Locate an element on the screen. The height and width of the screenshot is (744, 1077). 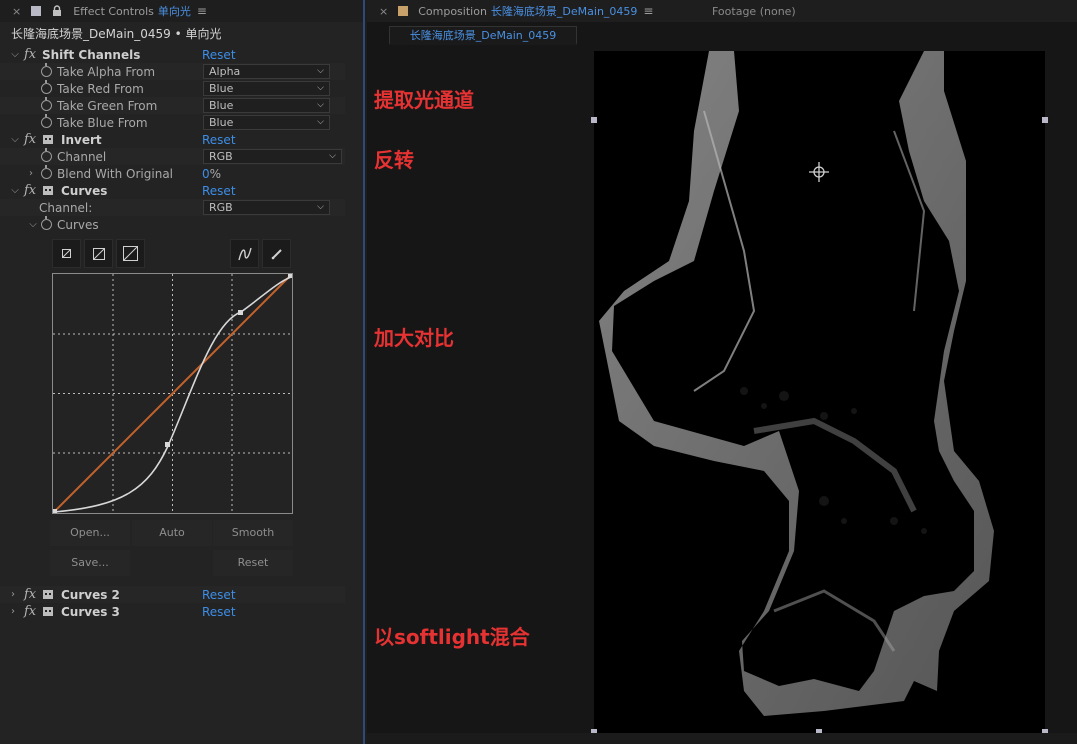
effect-curves-3: › fx Curves 3 Reset is located at coordinates (172, 611).